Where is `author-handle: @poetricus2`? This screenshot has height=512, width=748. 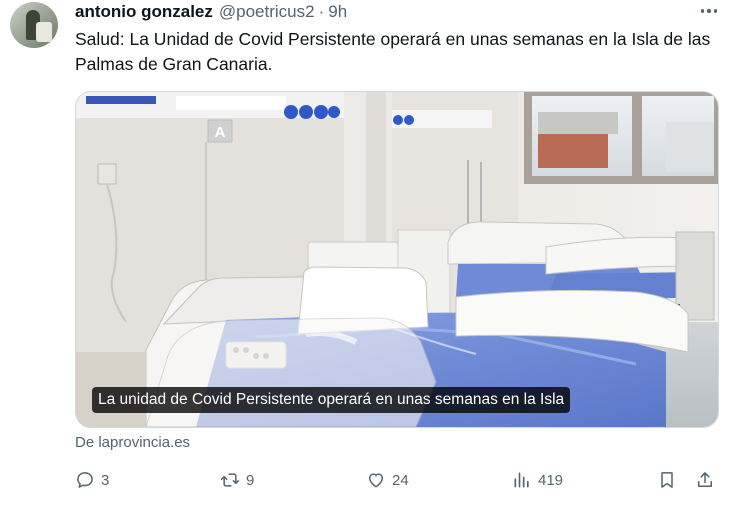
author-handle: @poetricus2 is located at coordinates (267, 12).